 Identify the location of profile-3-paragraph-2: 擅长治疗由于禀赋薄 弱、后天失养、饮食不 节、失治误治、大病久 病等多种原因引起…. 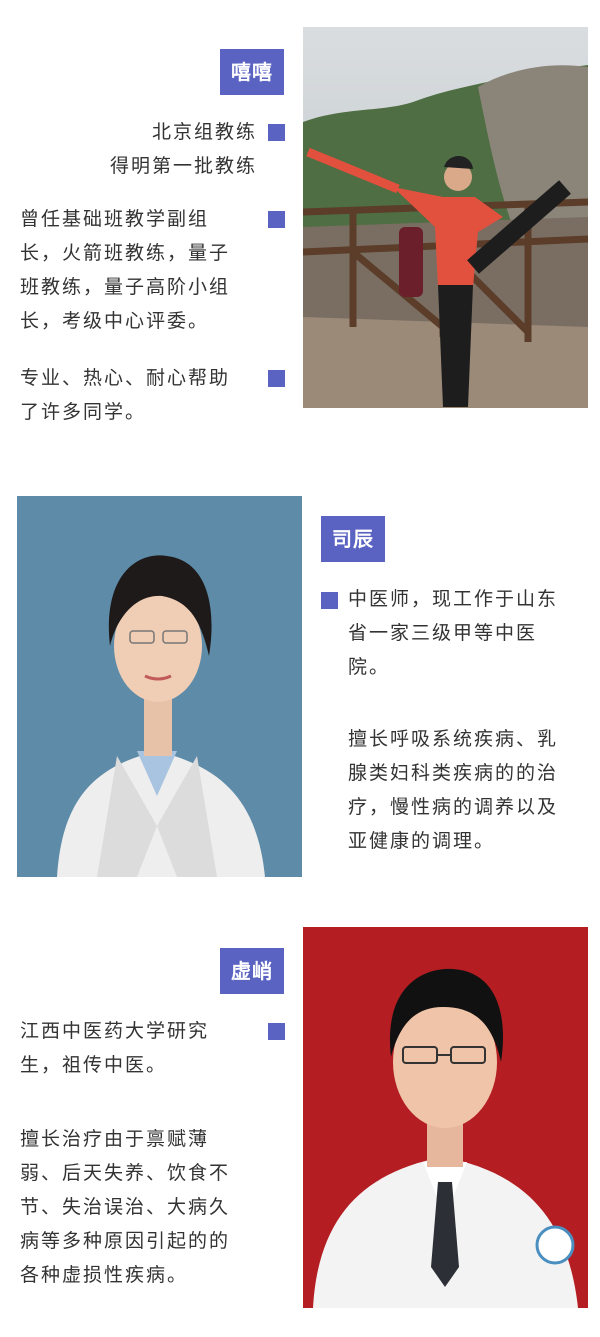
(142, 1207).